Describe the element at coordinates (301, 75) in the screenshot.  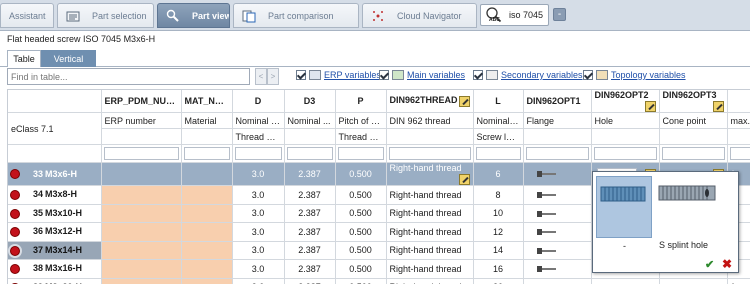
I see `erp-variables-checkbox` at that location.